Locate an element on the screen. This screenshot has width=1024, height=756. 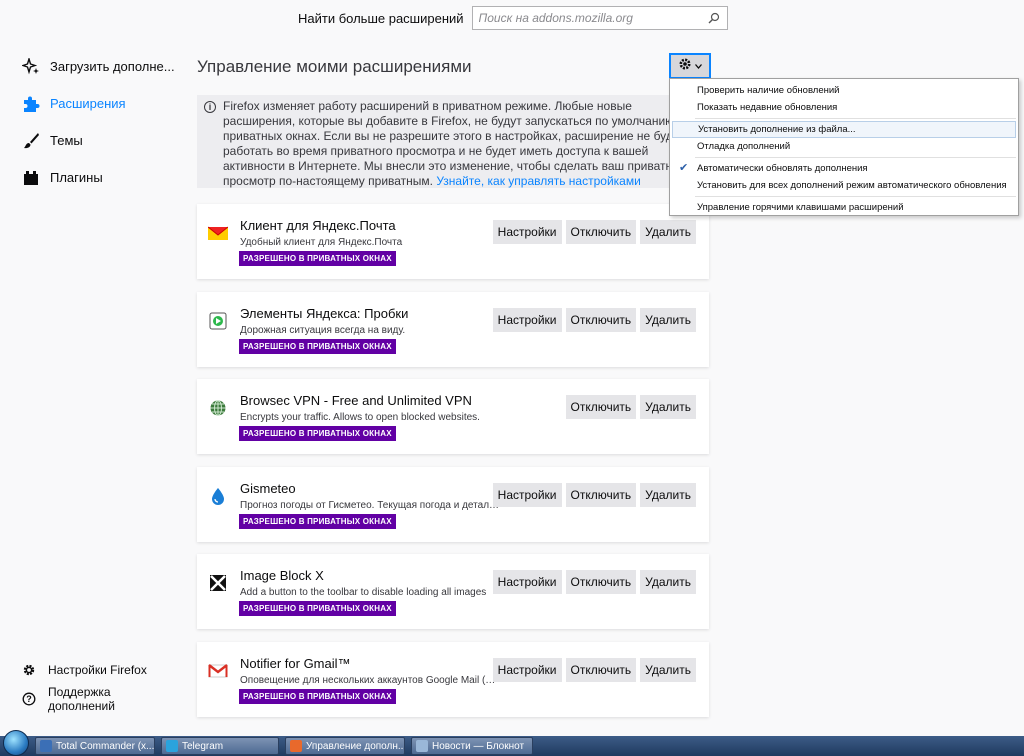
extension-name: Клиент для Яндекс.Почта is located at coordinates (318, 225).